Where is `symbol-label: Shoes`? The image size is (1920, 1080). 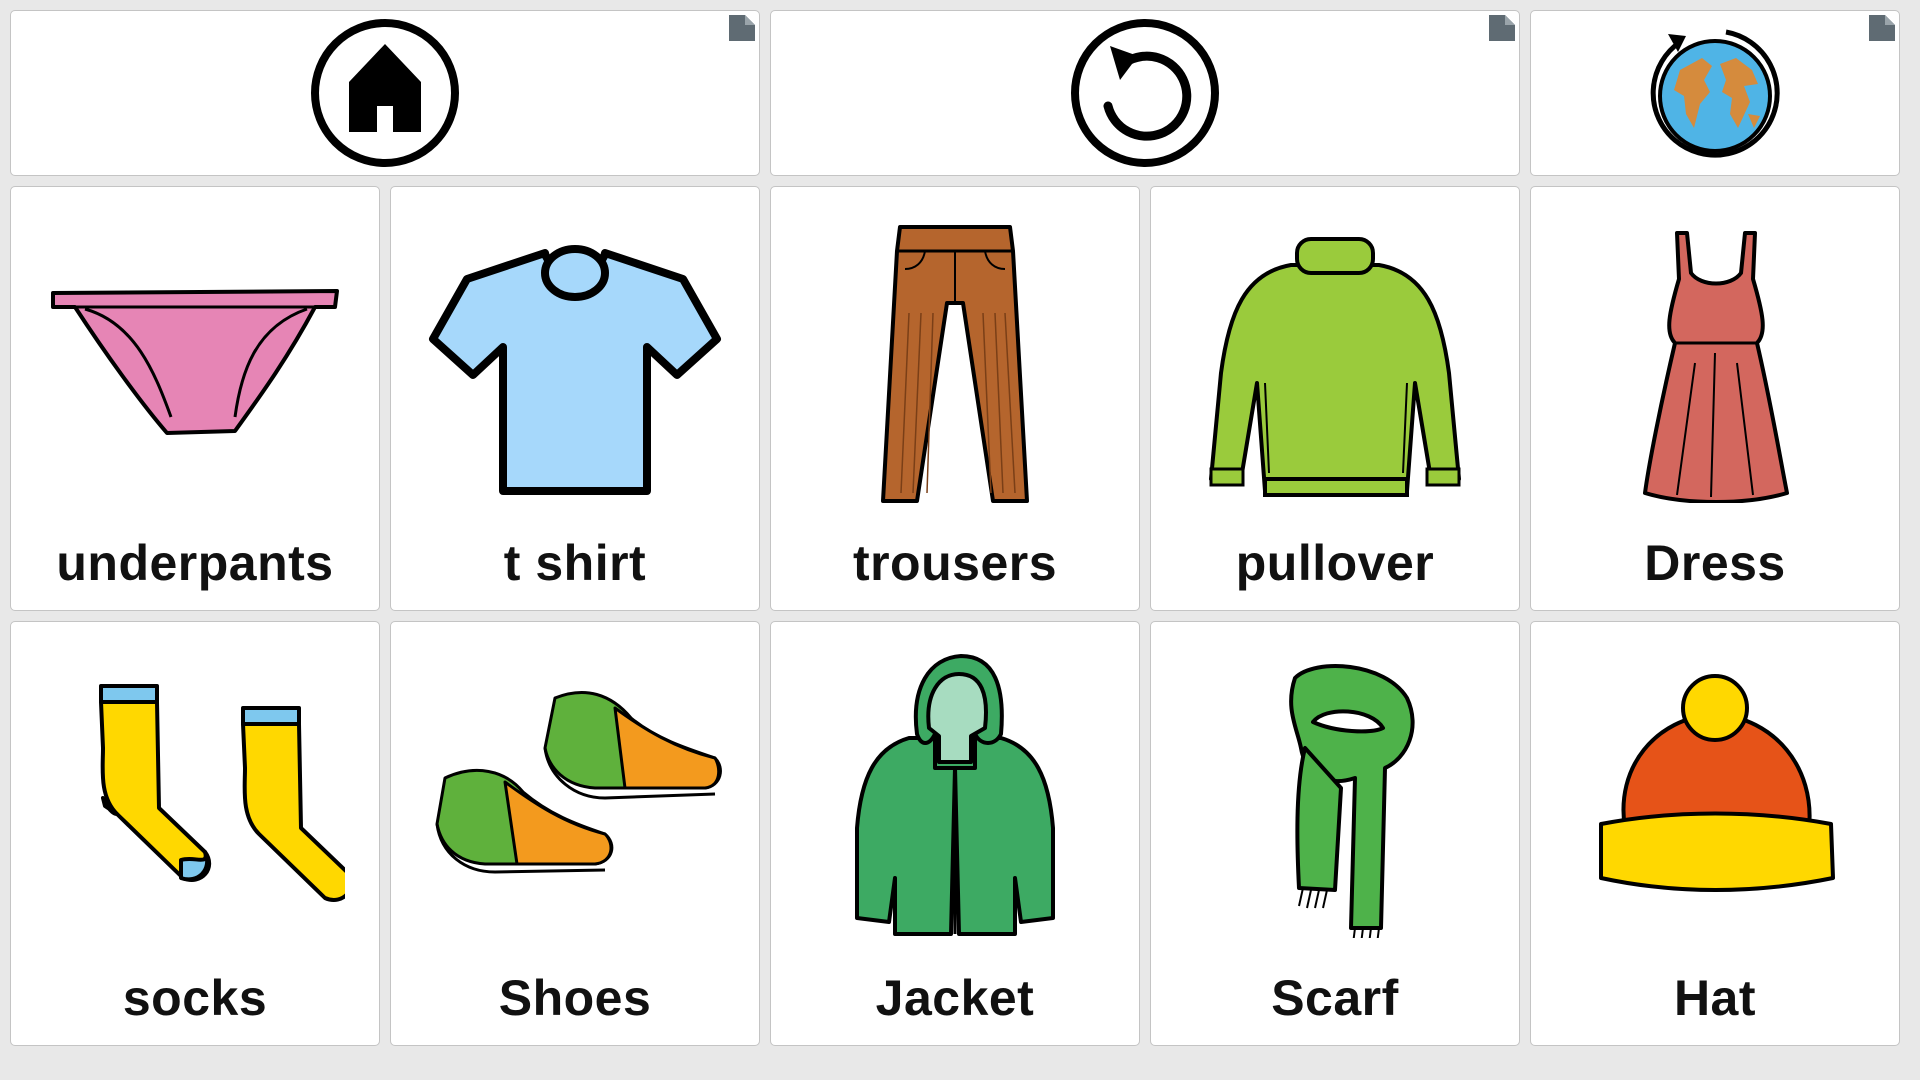 symbol-label: Shoes is located at coordinates (575, 998).